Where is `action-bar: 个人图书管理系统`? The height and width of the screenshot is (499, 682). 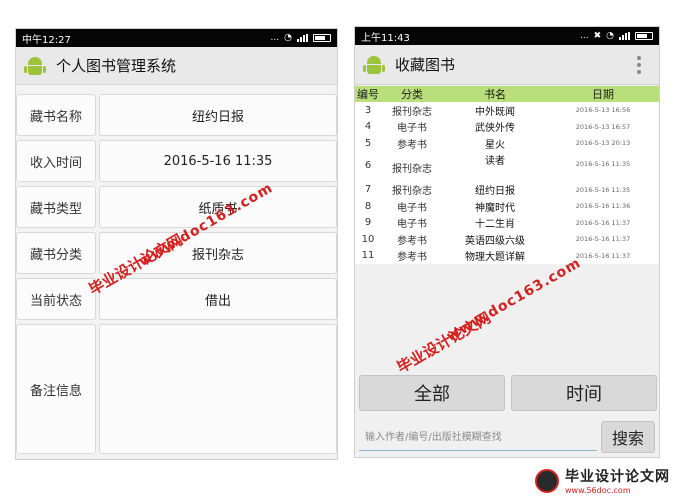
action-bar: 个人图书管理系统 is located at coordinates (176, 66).